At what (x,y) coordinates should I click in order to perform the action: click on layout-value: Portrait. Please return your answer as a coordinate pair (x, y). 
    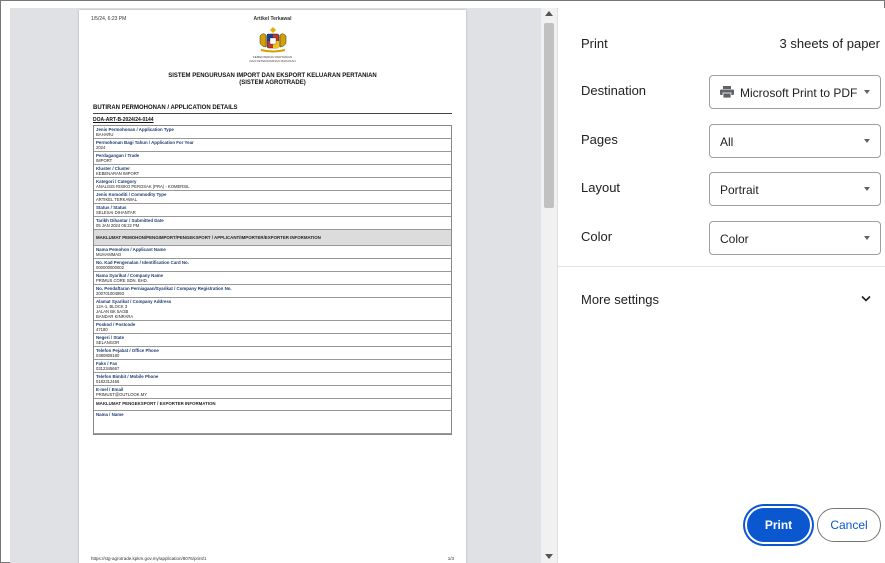
    Looking at the image, I should click on (739, 190).